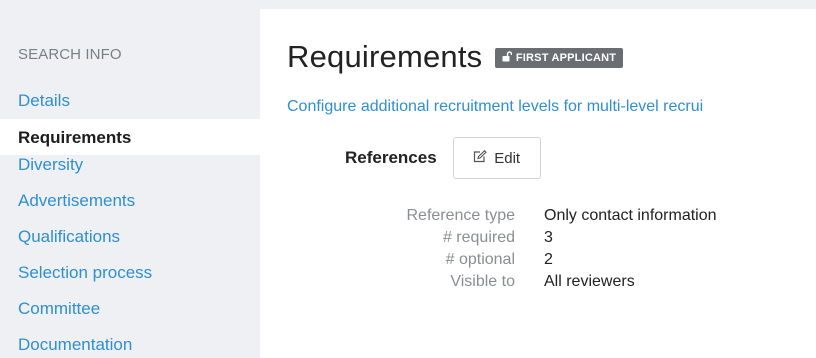  Describe the element at coordinates (443, 158) in the screenshot. I see `references-section-header: References Edit` at that location.